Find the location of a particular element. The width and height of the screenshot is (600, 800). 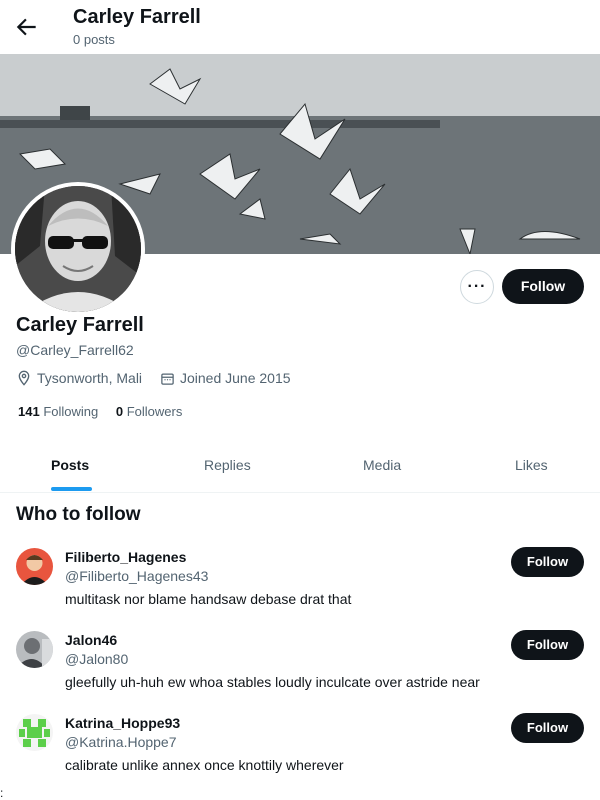

suggested-user-name: Jalon46 is located at coordinates (91, 640).